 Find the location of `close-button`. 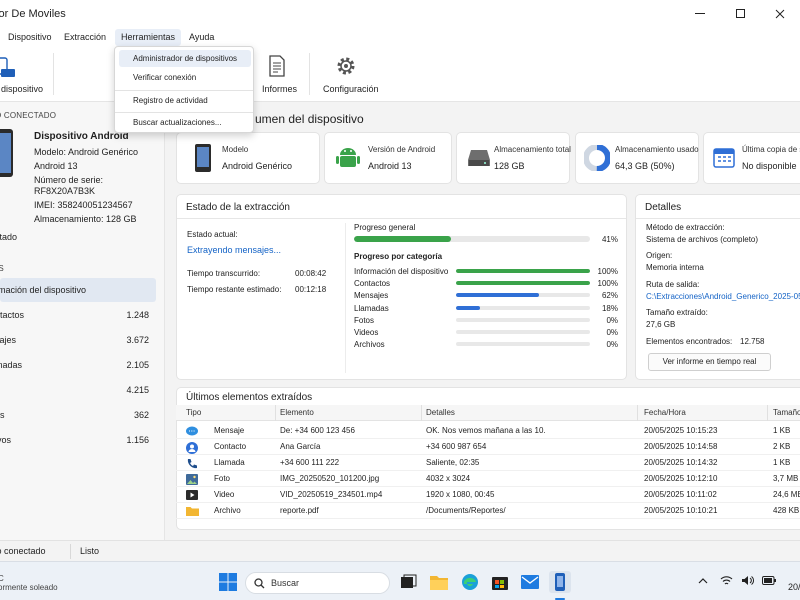

close-button is located at coordinates (780, 13).